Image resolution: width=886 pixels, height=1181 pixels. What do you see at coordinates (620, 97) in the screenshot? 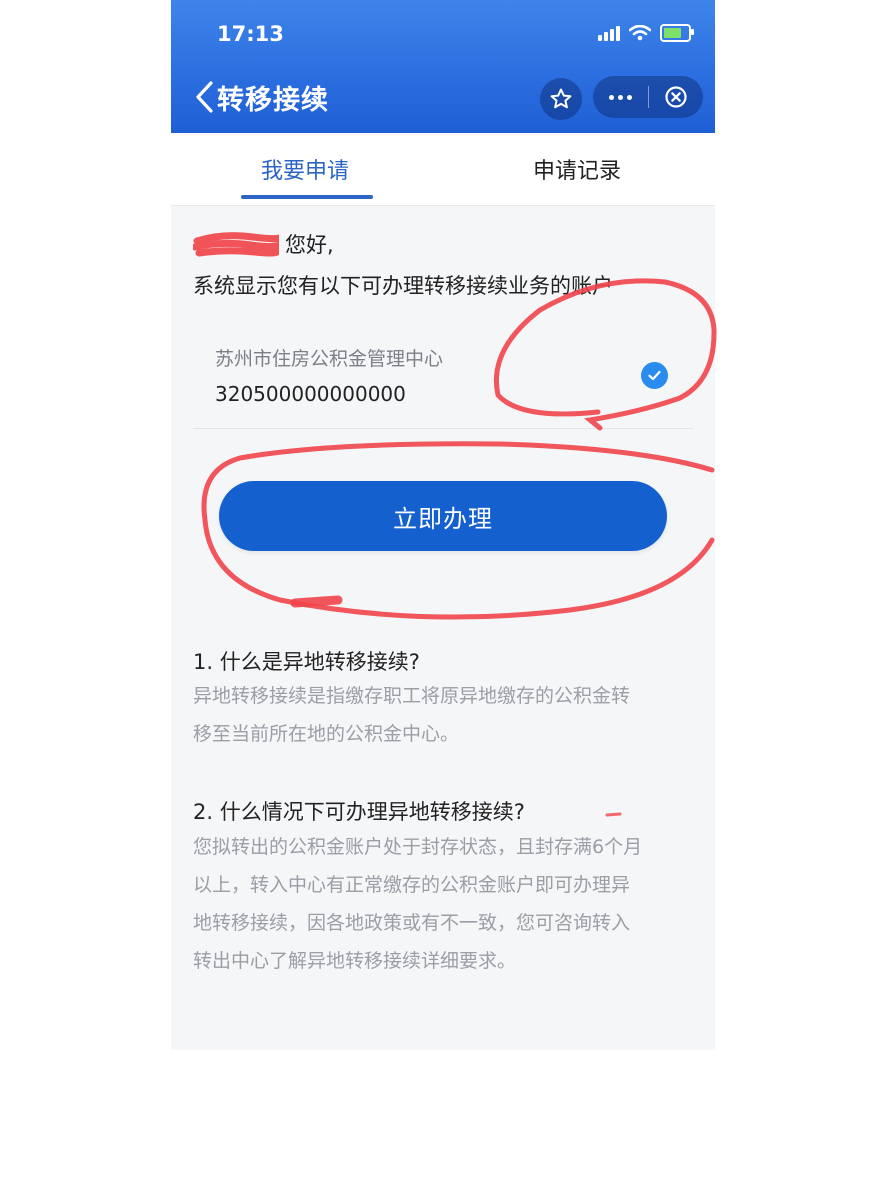
I see `more-icon` at bounding box center [620, 97].